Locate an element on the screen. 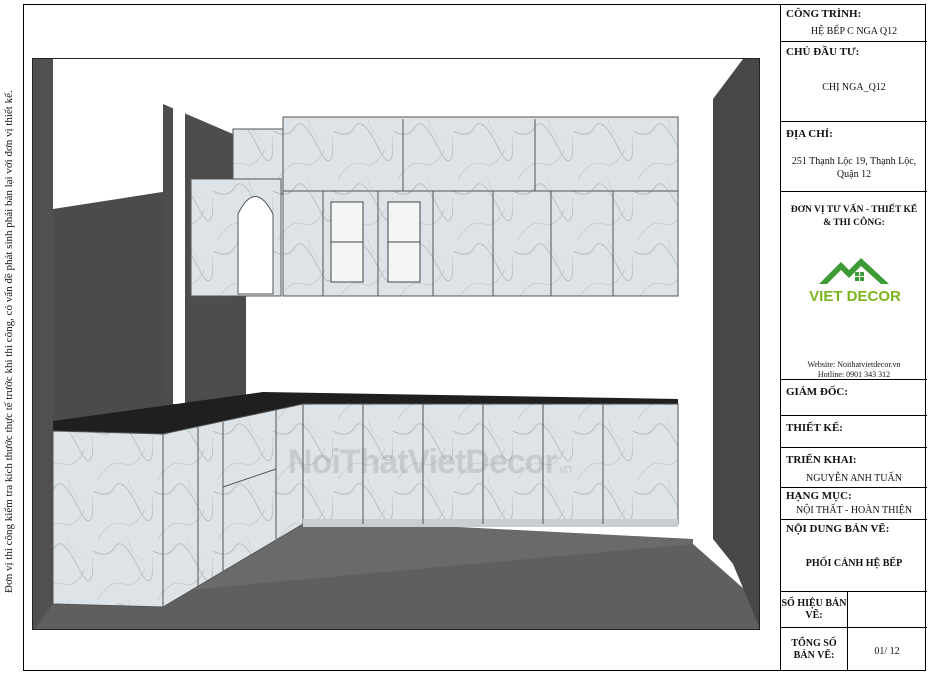 This screenshot has height=675, width=928. viet-decor-logo-icon is located at coordinates (854, 271).